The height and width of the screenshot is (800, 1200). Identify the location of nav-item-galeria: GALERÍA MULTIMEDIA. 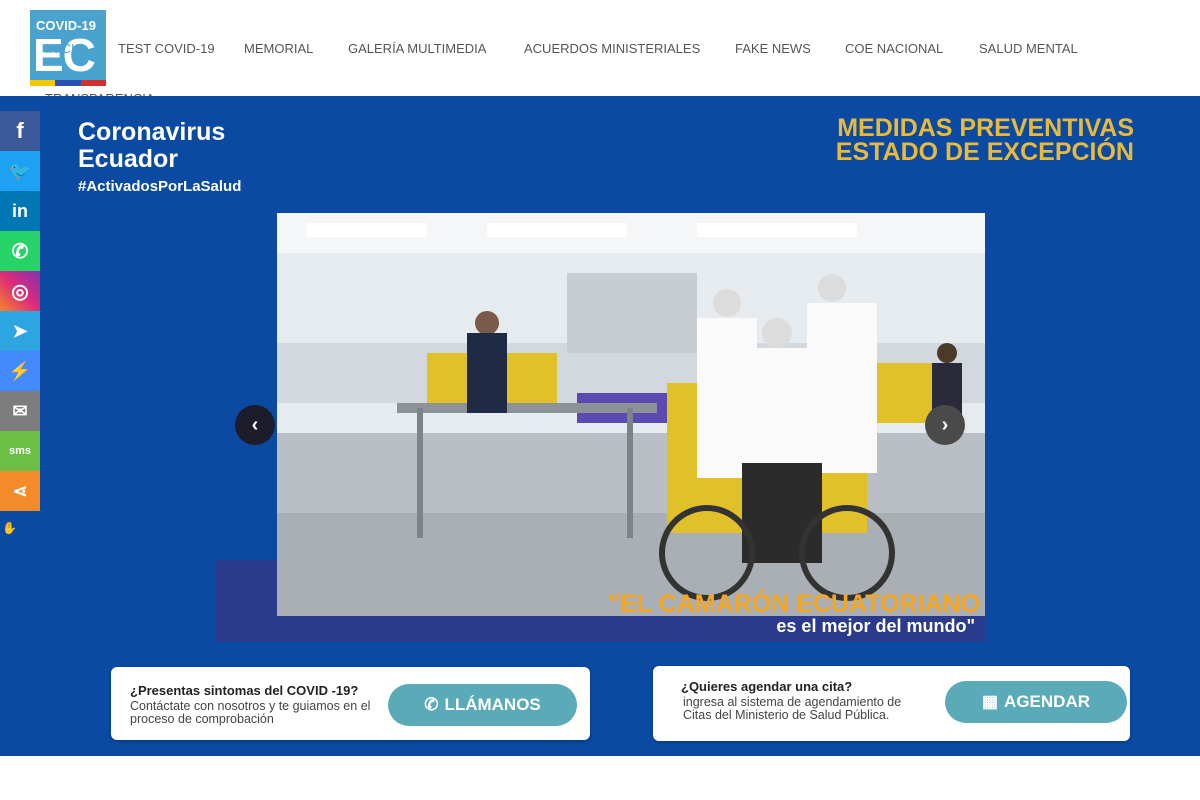
(417, 48).